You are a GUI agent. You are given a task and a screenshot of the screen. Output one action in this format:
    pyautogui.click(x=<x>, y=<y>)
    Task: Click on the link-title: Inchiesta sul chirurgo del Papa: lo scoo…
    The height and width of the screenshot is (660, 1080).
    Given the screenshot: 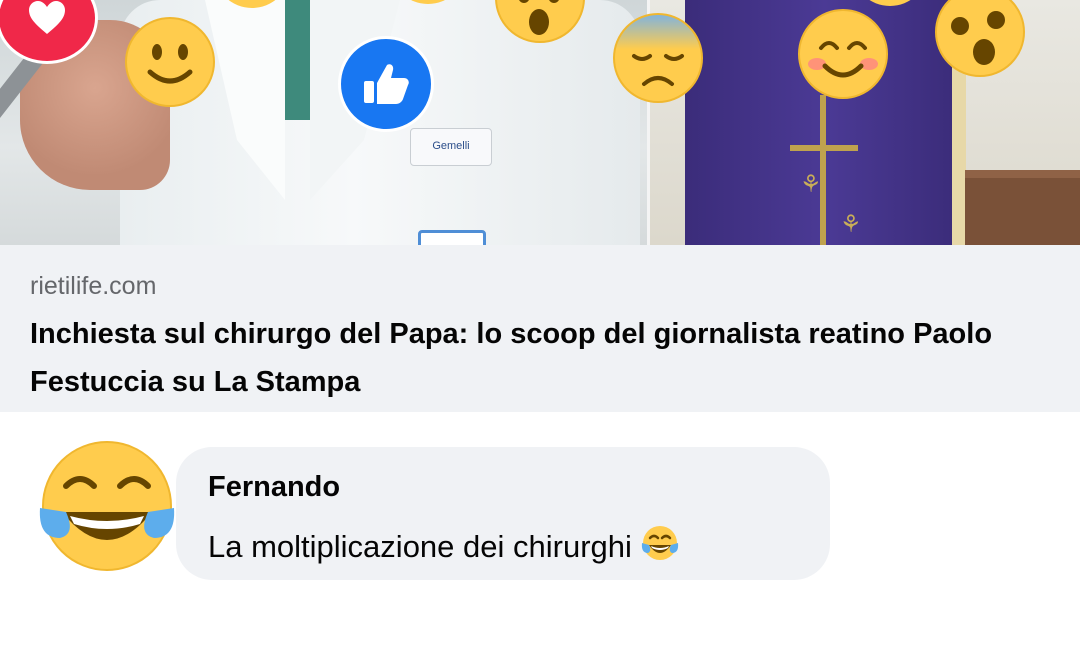 What is the action you would take?
    pyautogui.click(x=545, y=358)
    